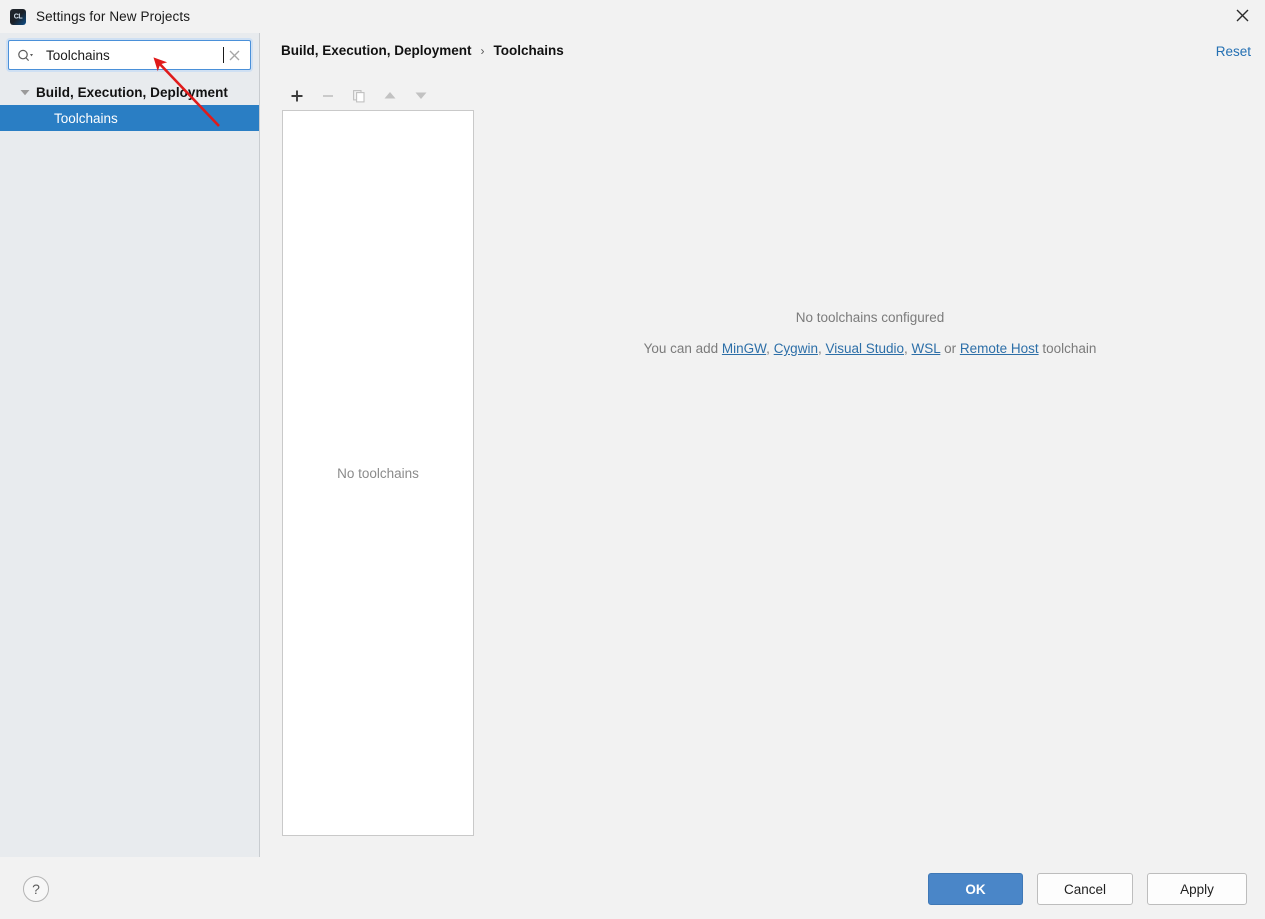  Describe the element at coordinates (223, 55) in the screenshot. I see `text-caret` at that location.